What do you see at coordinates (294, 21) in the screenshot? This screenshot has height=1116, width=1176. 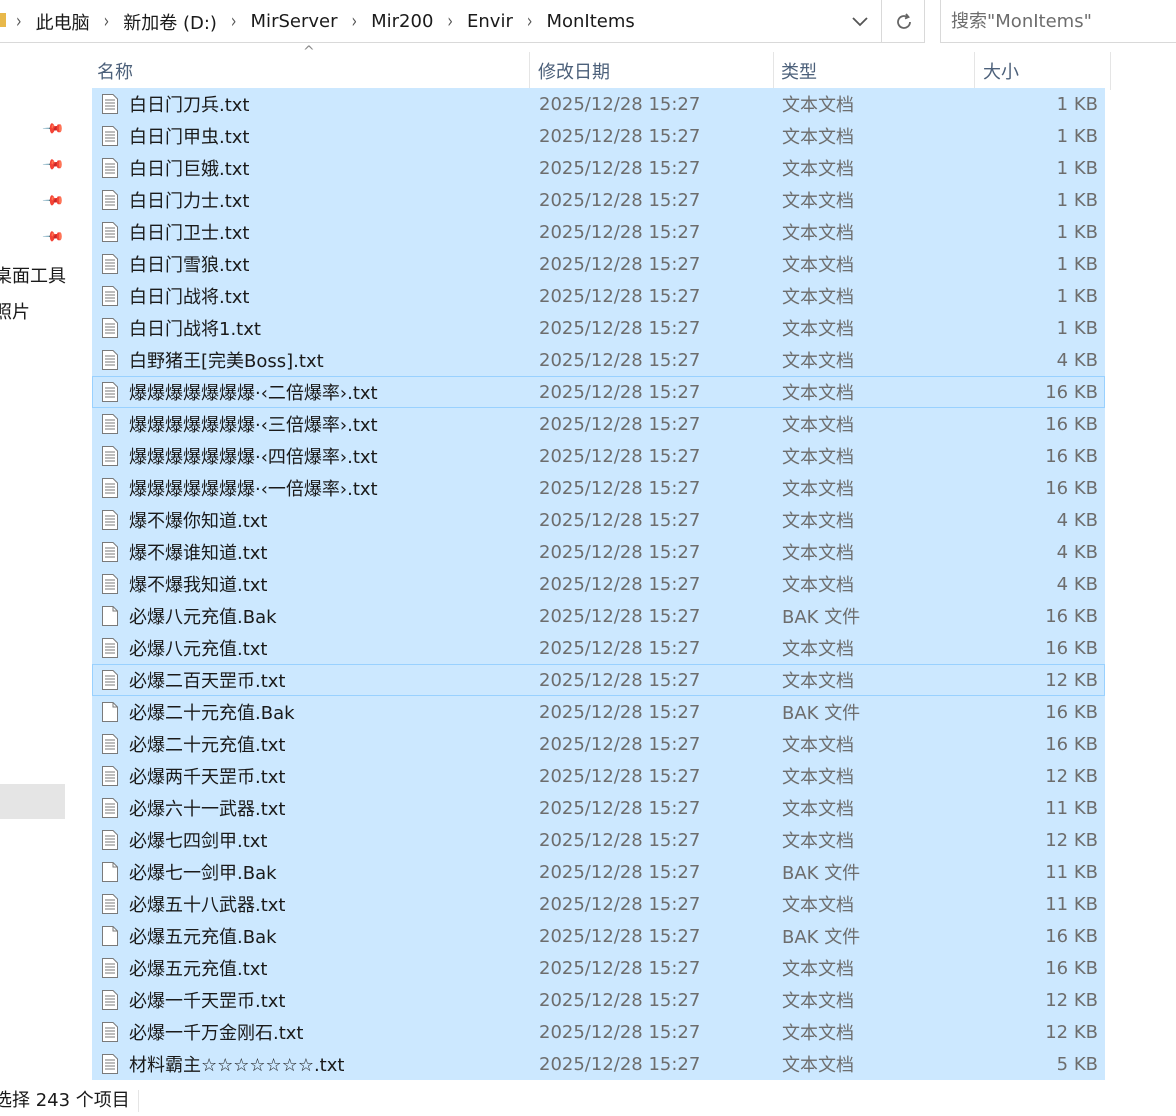 I see `breadcrumb-item: MirServer` at bounding box center [294, 21].